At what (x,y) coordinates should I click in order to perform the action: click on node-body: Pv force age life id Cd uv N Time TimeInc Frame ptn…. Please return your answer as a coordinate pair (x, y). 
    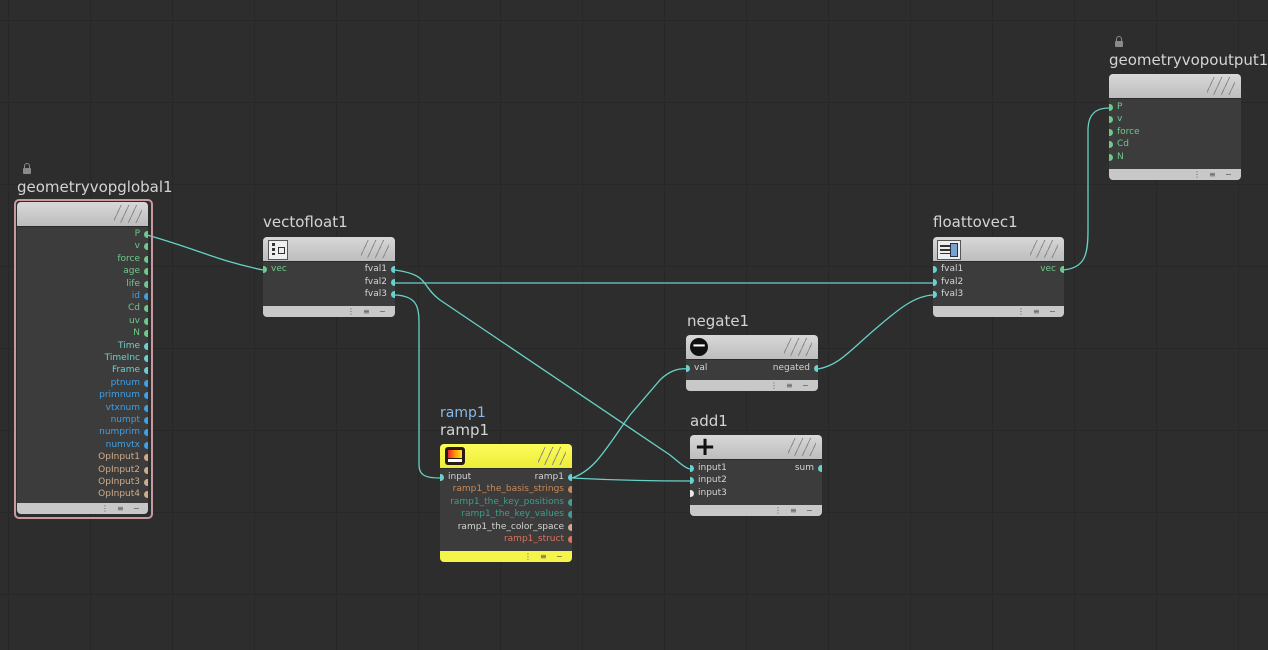
    Looking at the image, I should click on (82, 358).